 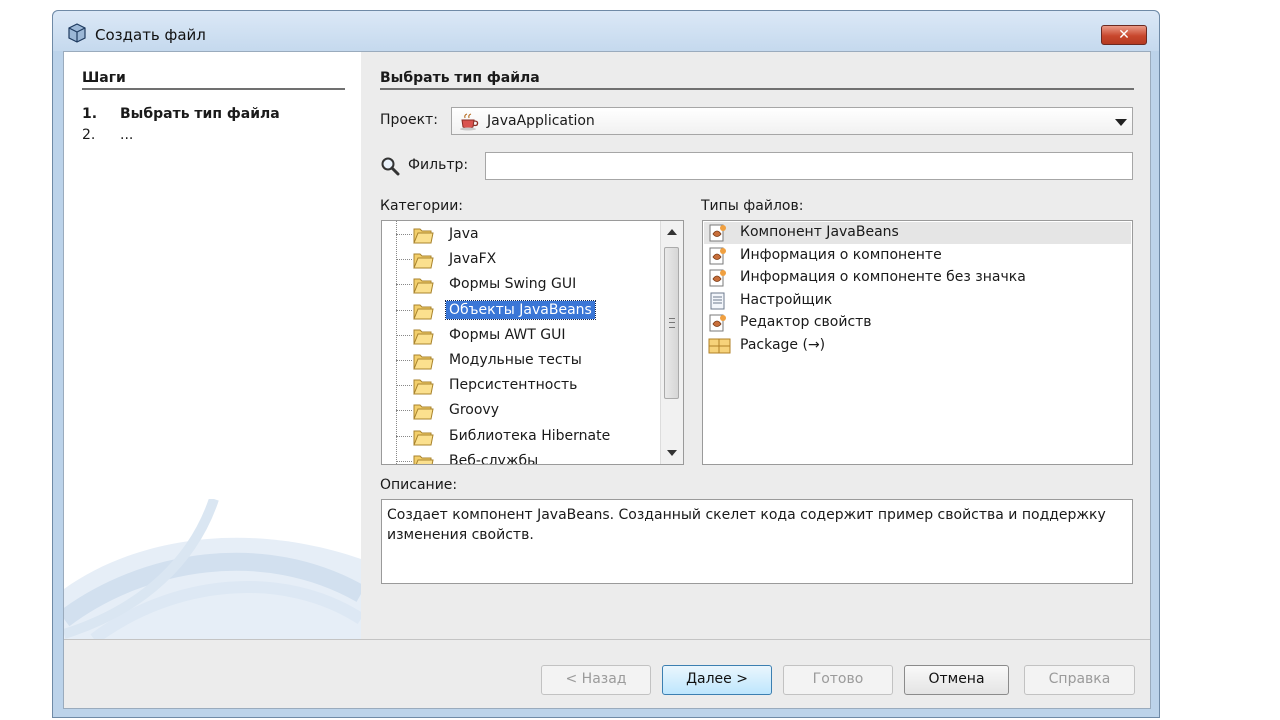 I want to click on tree-item: Формы Swing GUI, so click(x=519, y=284).